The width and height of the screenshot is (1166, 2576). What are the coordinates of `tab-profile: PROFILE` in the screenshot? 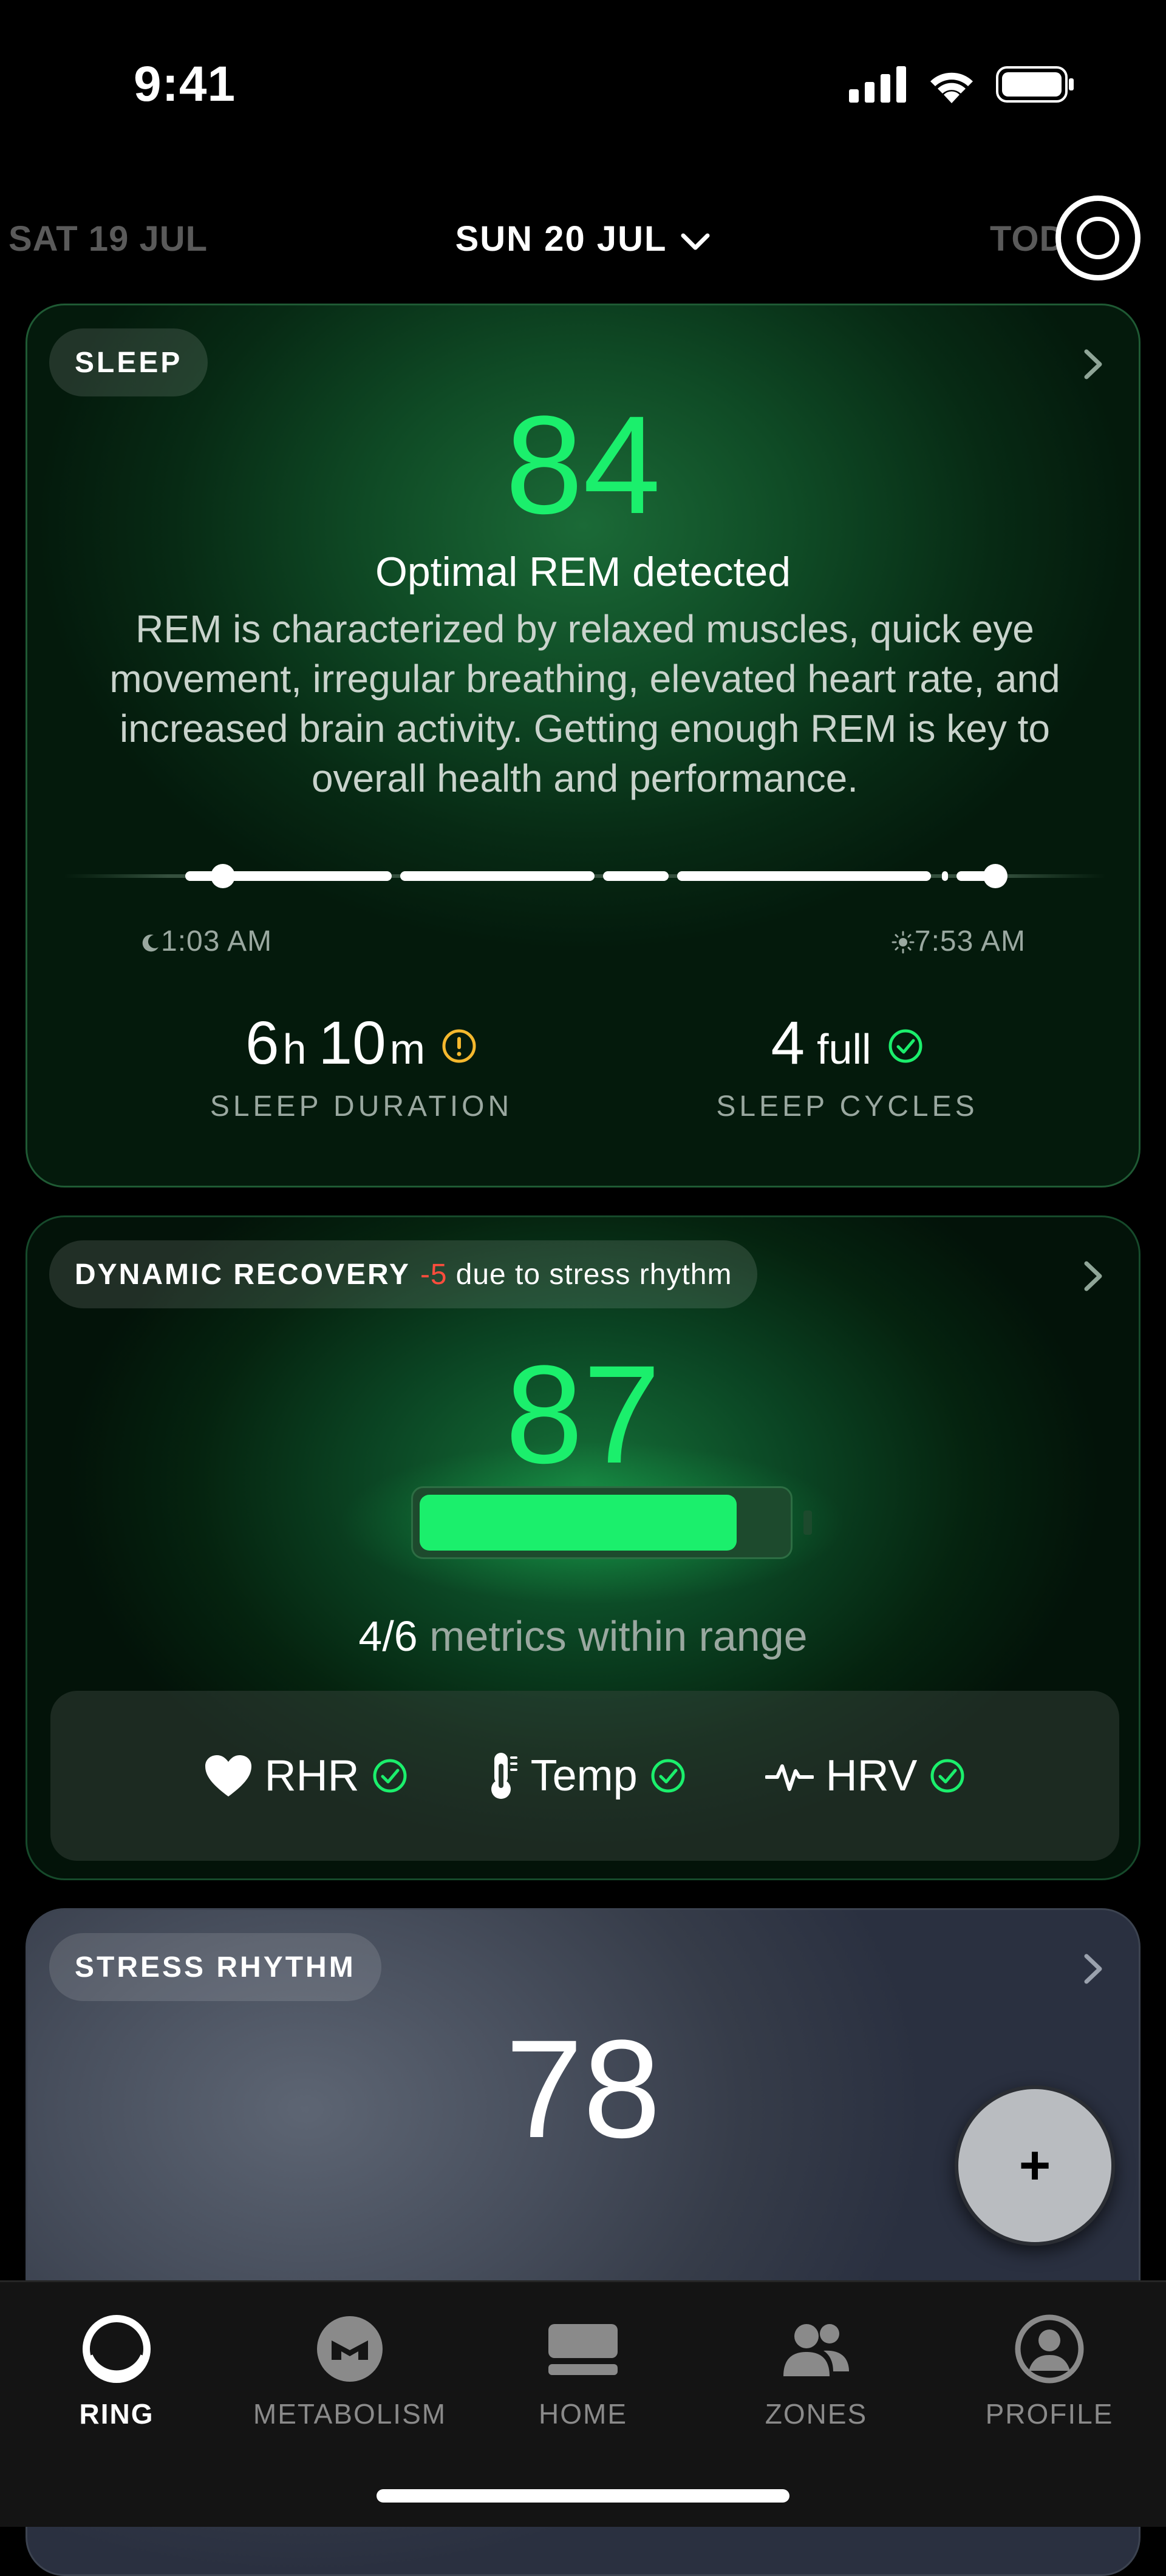 It's located at (1049, 2368).